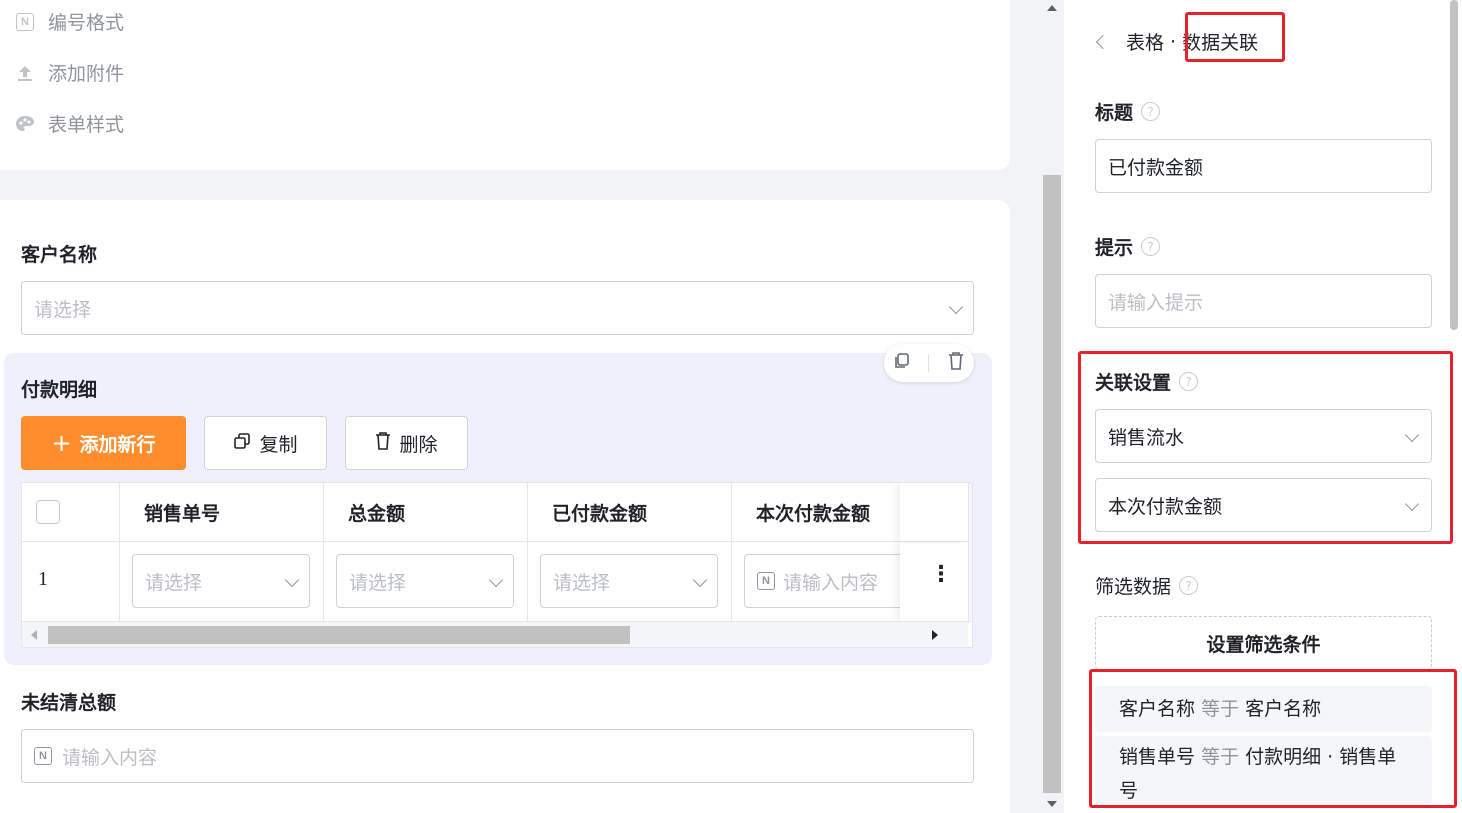  What do you see at coordinates (25, 22) in the screenshot?
I see `number-format-icon: N` at bounding box center [25, 22].